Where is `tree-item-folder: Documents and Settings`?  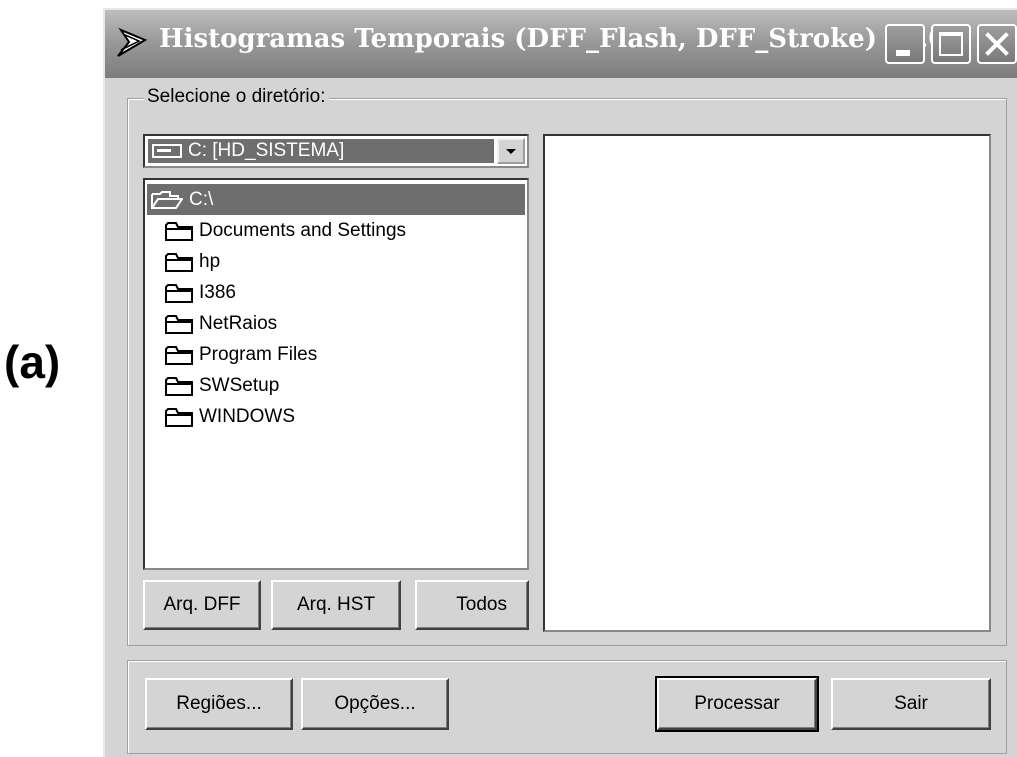
tree-item-folder: Documents and Settings is located at coordinates (285, 230).